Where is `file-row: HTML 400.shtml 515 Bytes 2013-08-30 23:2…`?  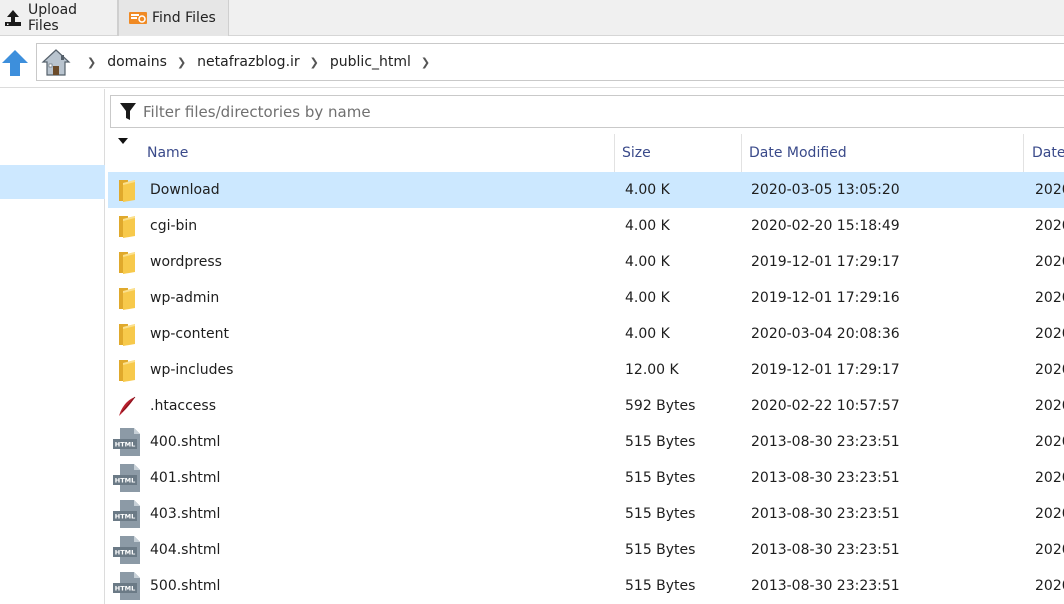
file-row: HTML 400.shtml 515 Bytes 2013-08-30 23:2… is located at coordinates (586, 442).